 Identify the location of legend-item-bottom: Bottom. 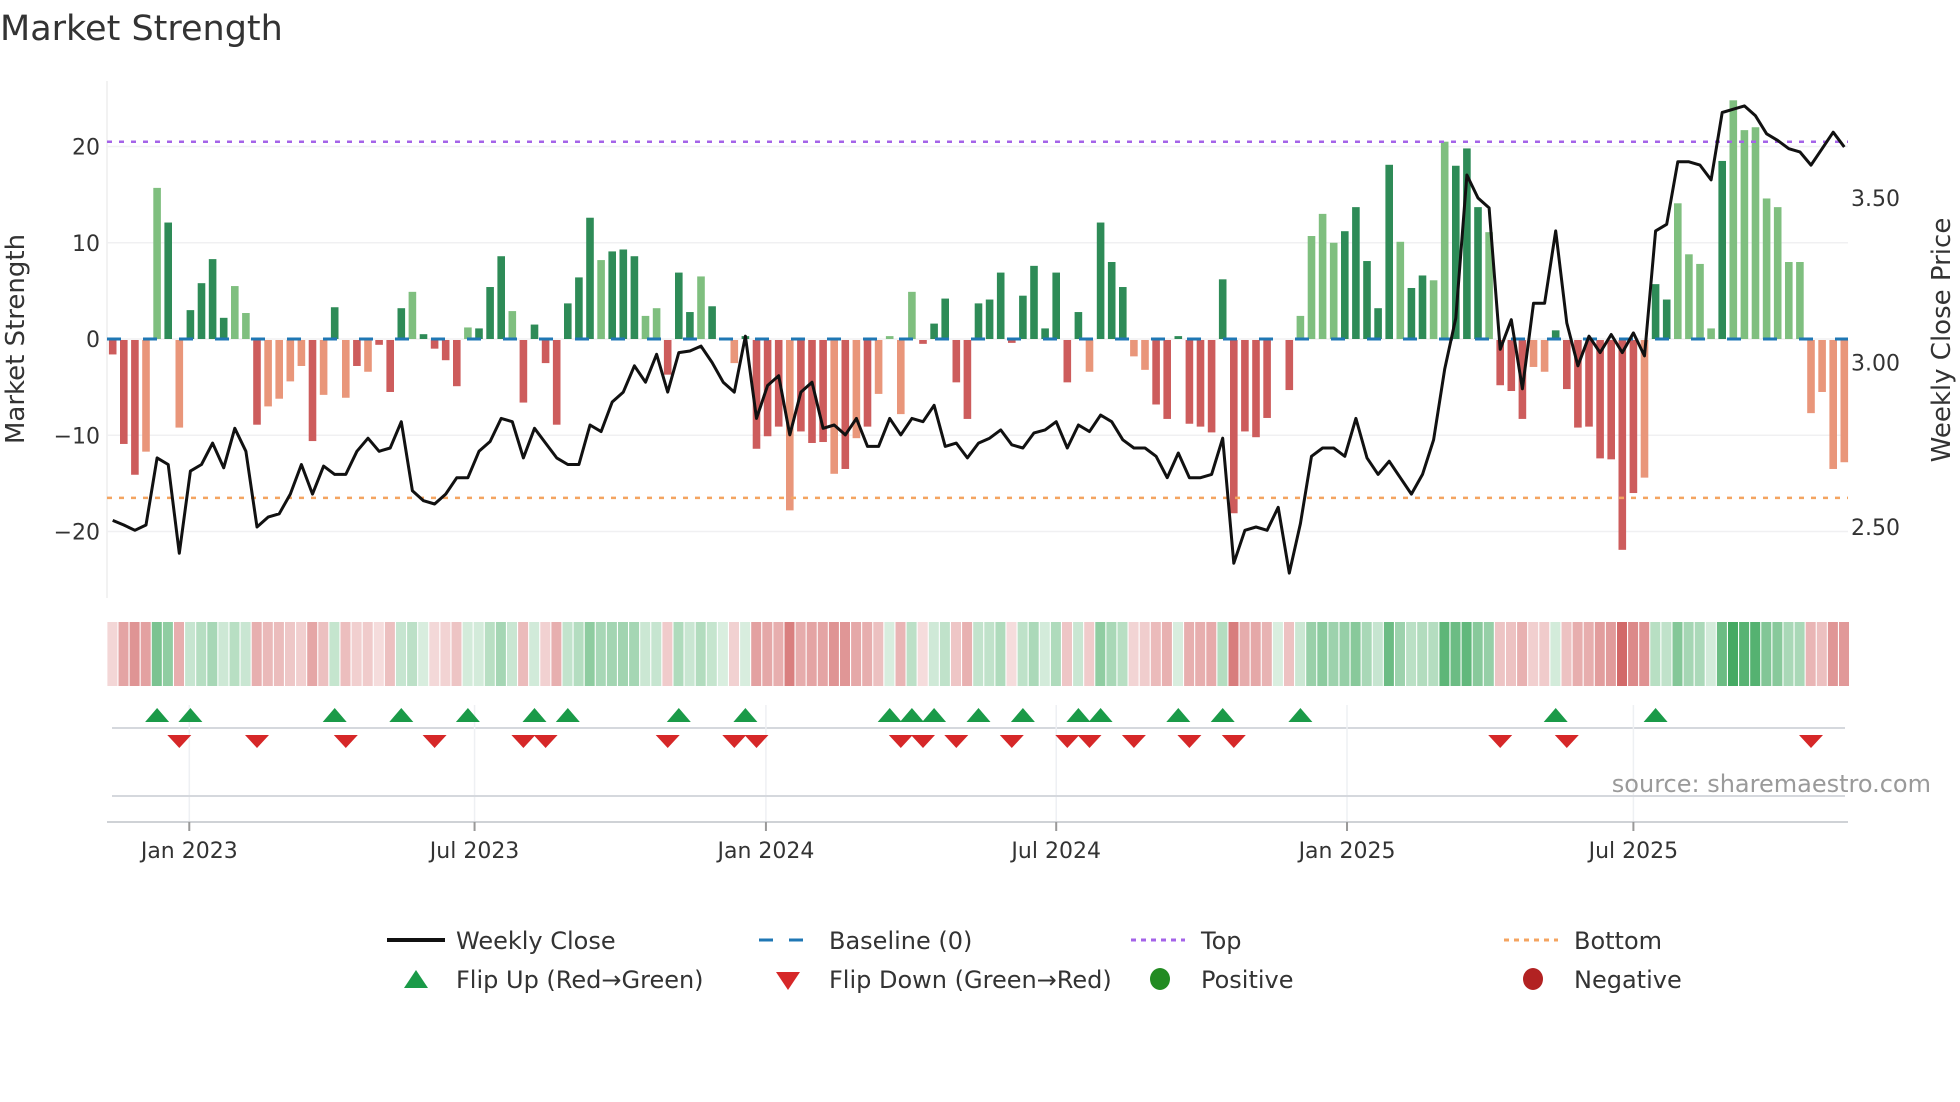
(1583, 941).